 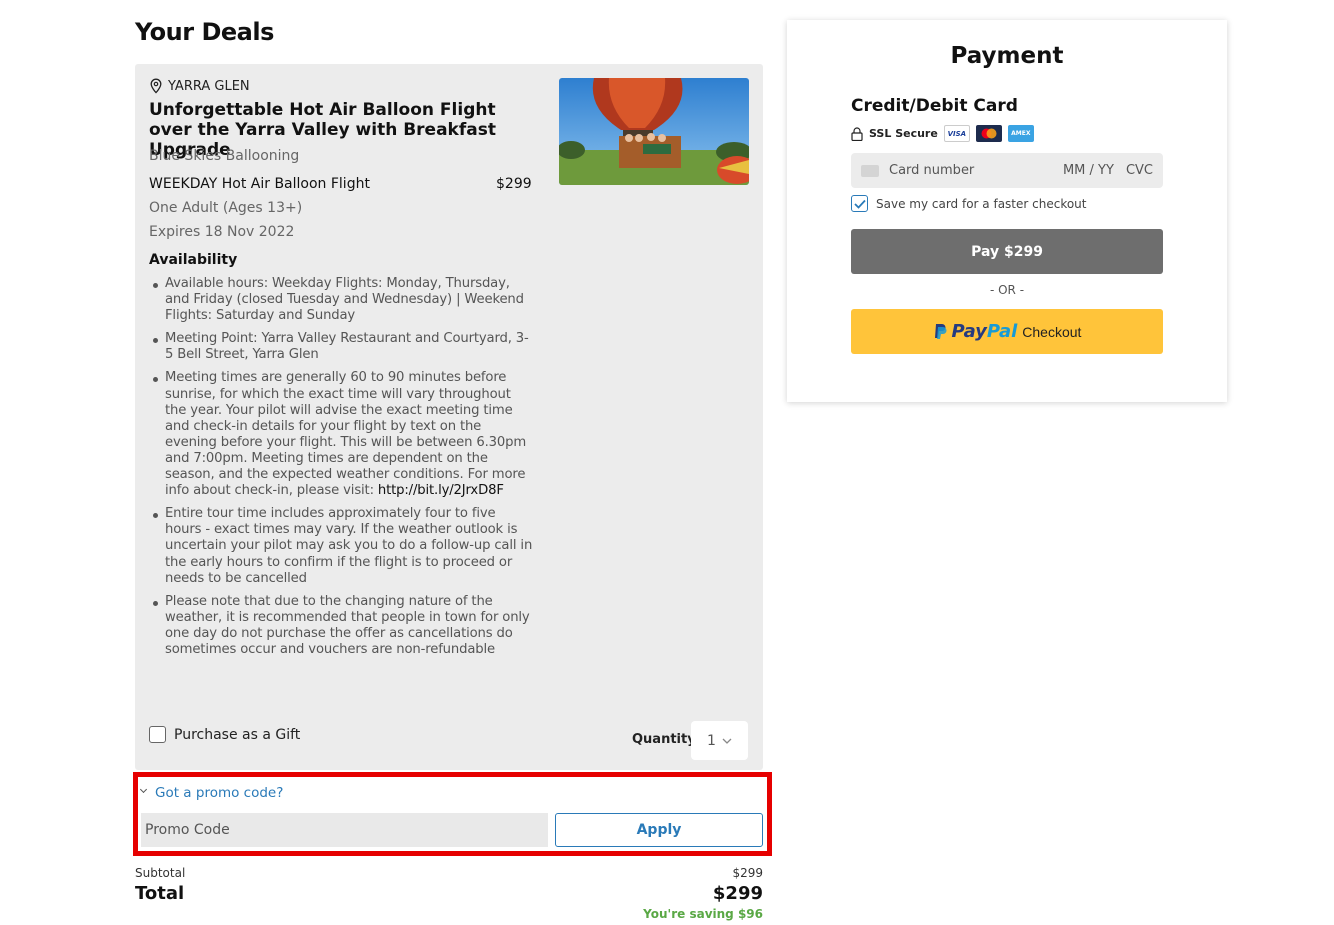 I want to click on promo-section: Got a promo code? Apply, so click(x=452, y=814).